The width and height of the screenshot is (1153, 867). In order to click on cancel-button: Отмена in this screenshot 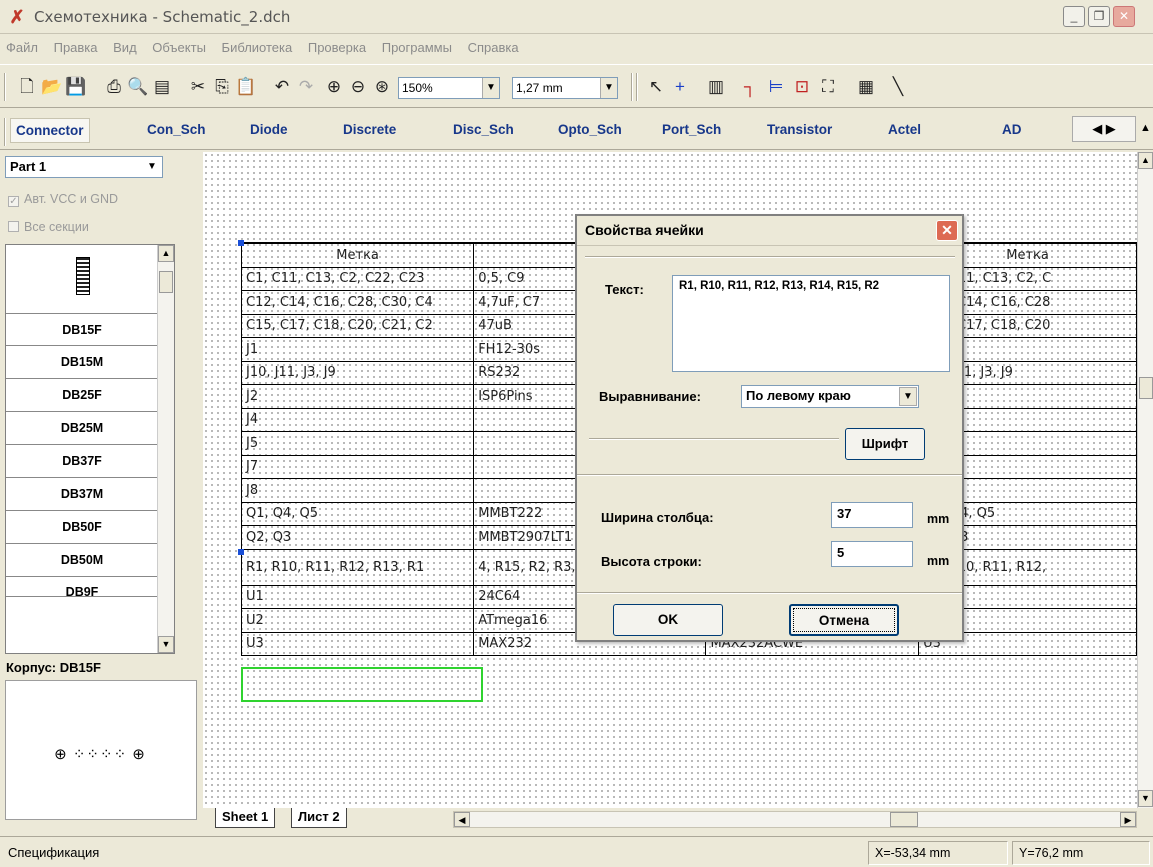, I will do `click(844, 620)`.